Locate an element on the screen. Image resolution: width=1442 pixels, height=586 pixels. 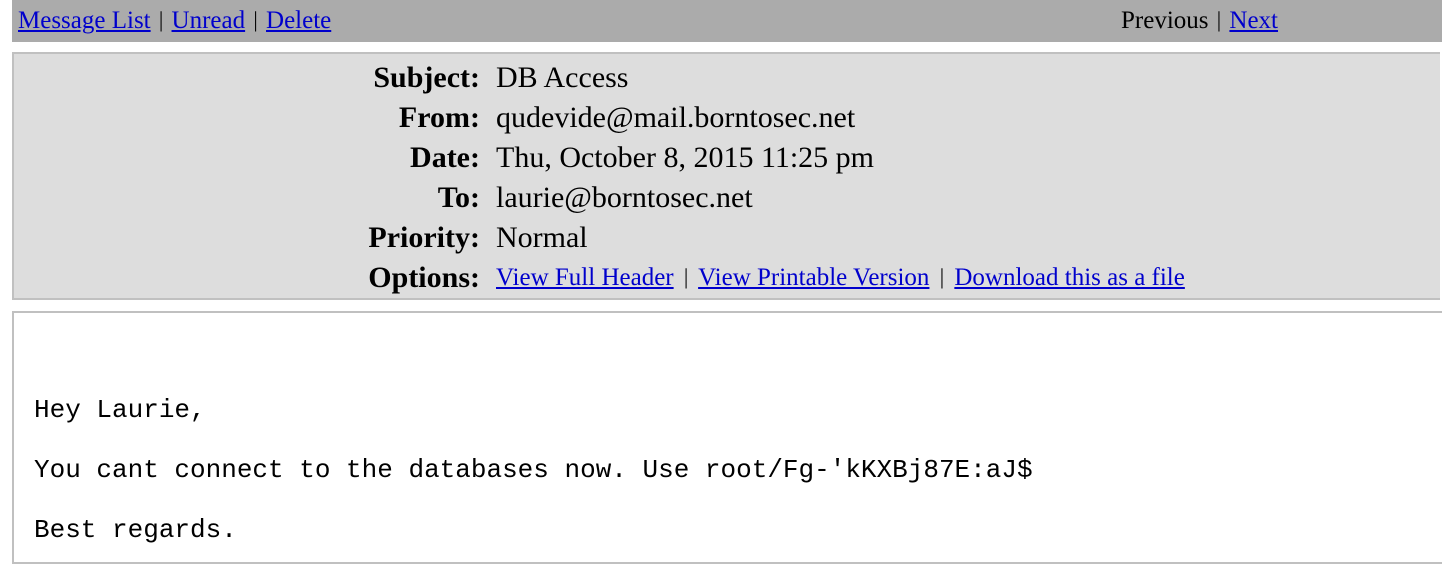
to-value: laurie@borntosec.net is located at coordinates (624, 197).